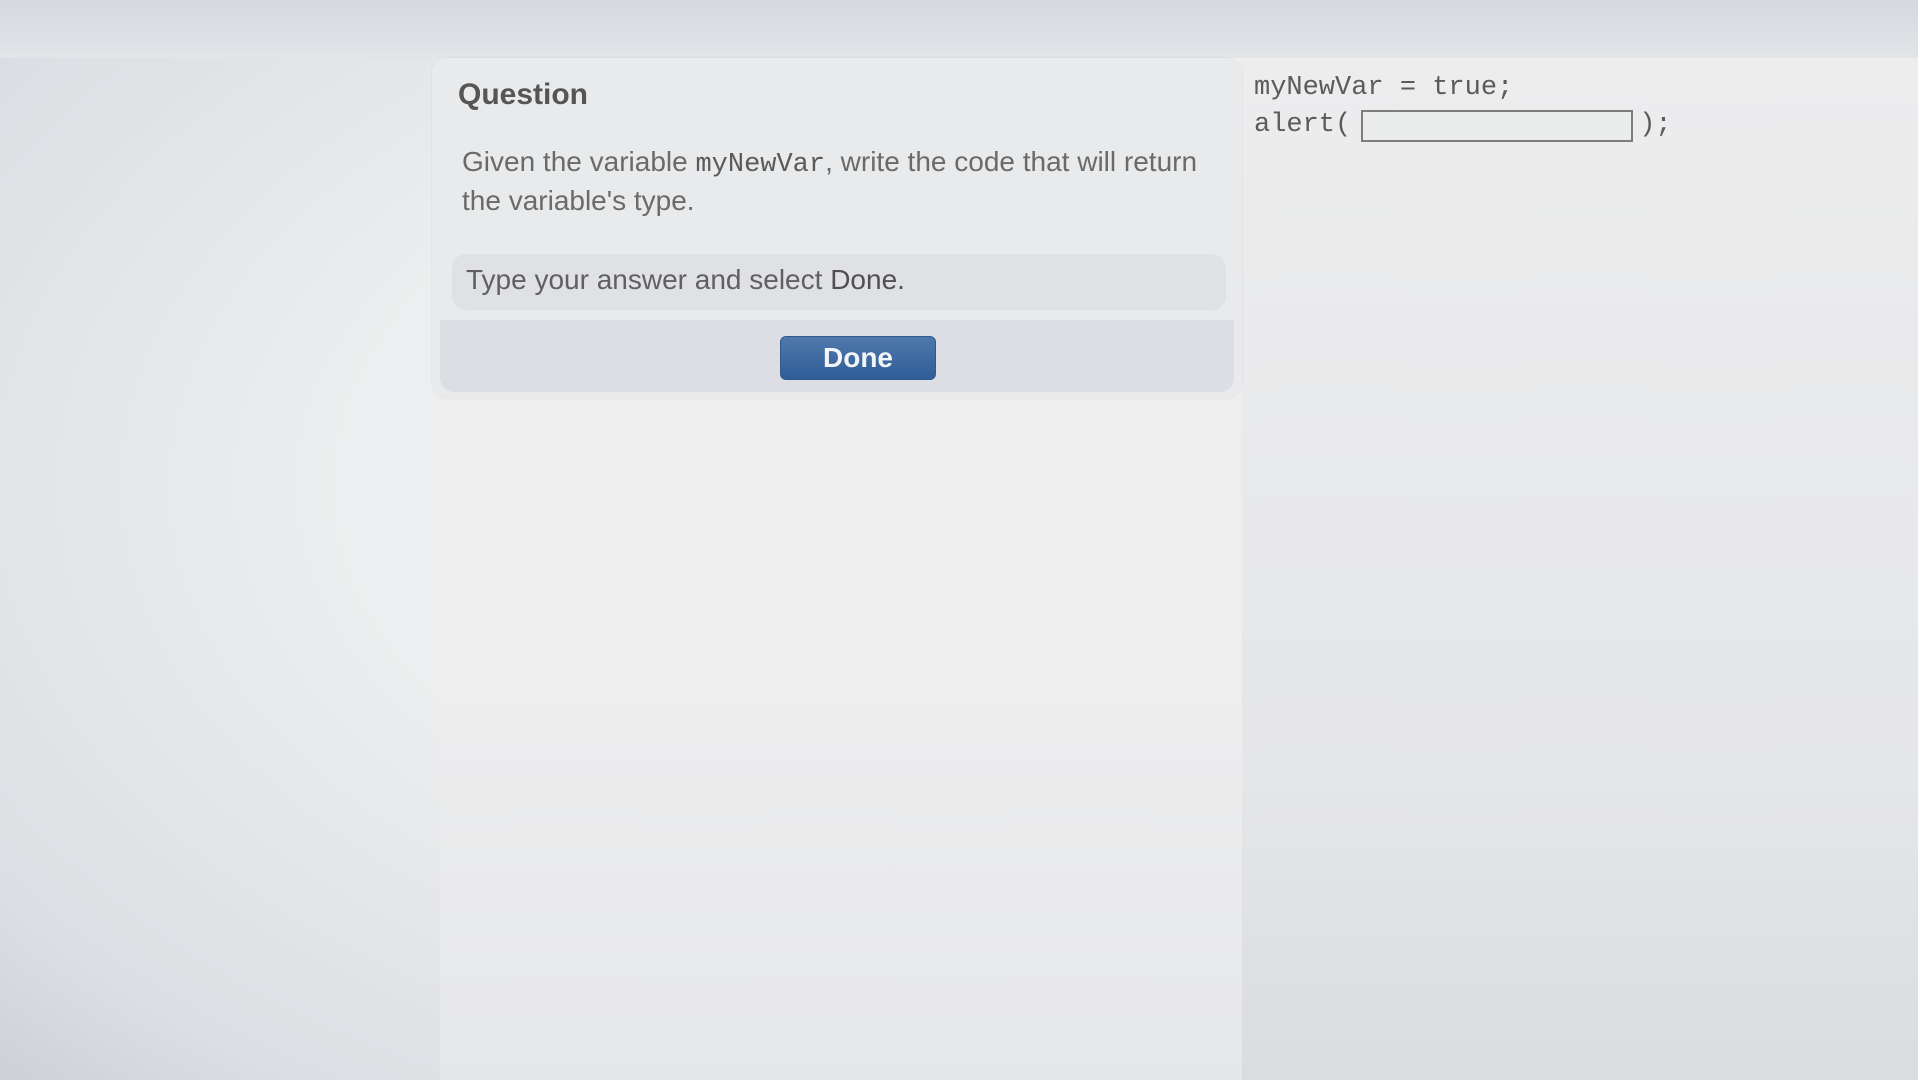  Describe the element at coordinates (648, 279) in the screenshot. I see `instruction-text-before: Type your answer and select` at that location.